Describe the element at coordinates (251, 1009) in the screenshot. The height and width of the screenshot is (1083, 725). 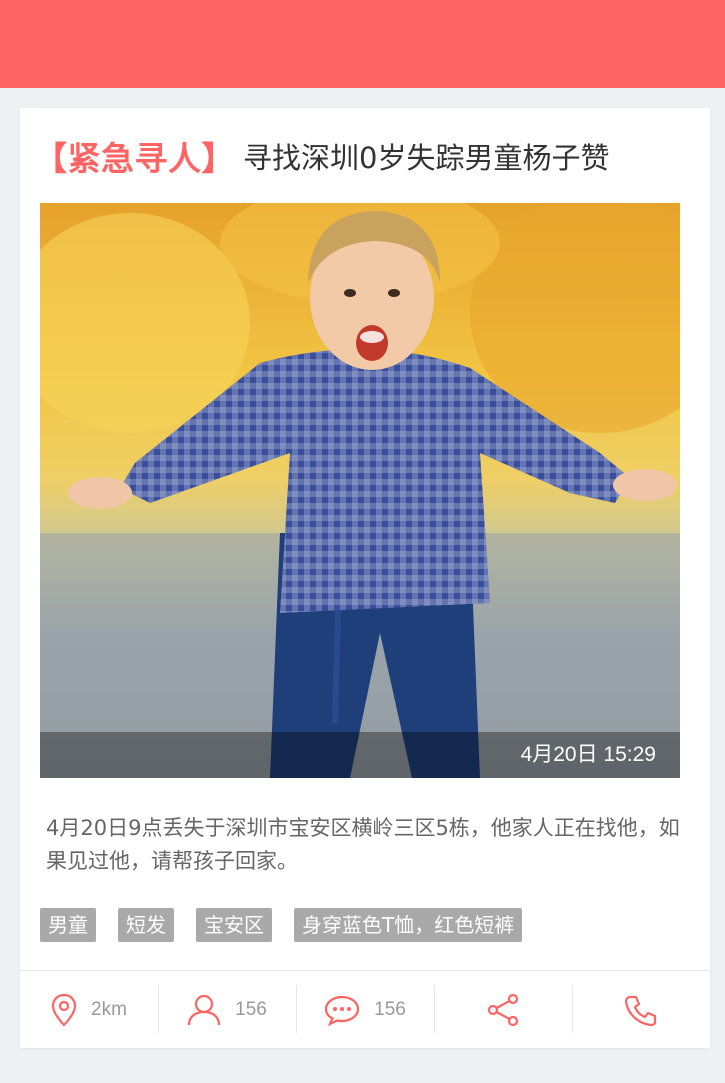
I see `followers-count: 156` at that location.